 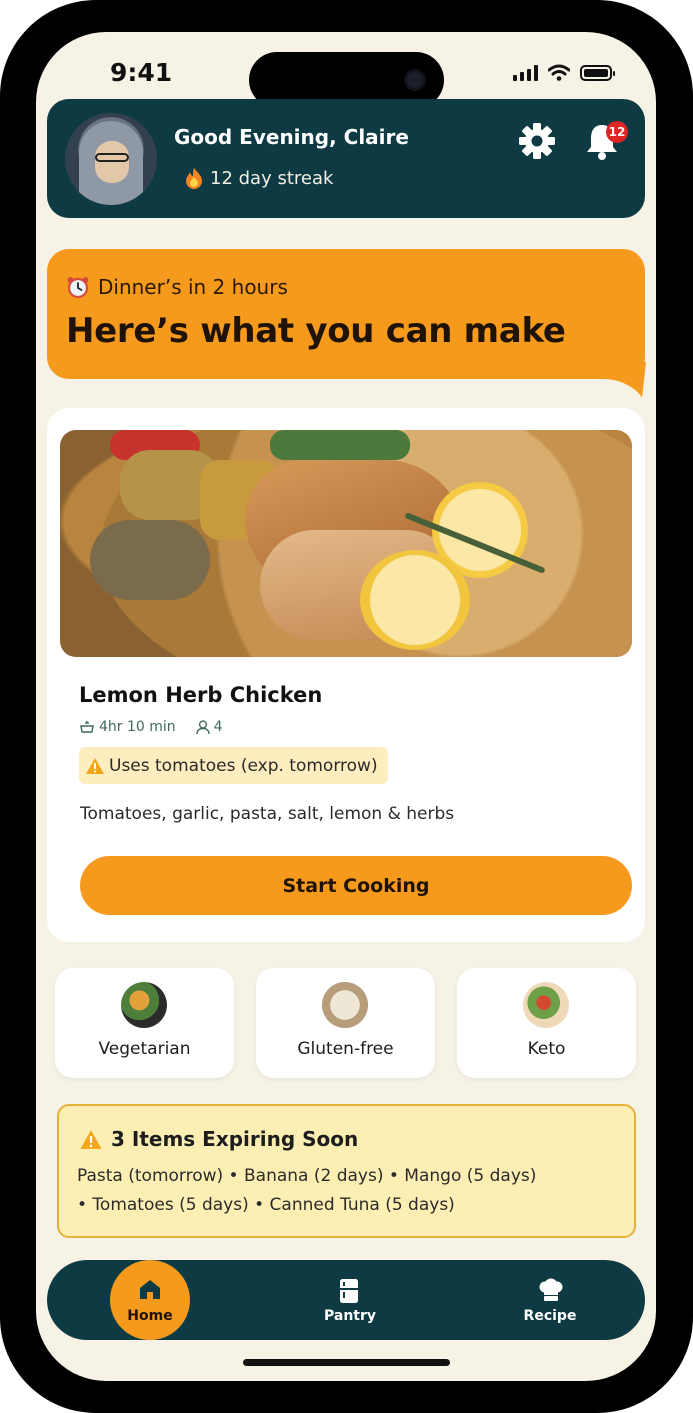 I want to click on nav-label: Recipe, so click(x=550, y=1316).